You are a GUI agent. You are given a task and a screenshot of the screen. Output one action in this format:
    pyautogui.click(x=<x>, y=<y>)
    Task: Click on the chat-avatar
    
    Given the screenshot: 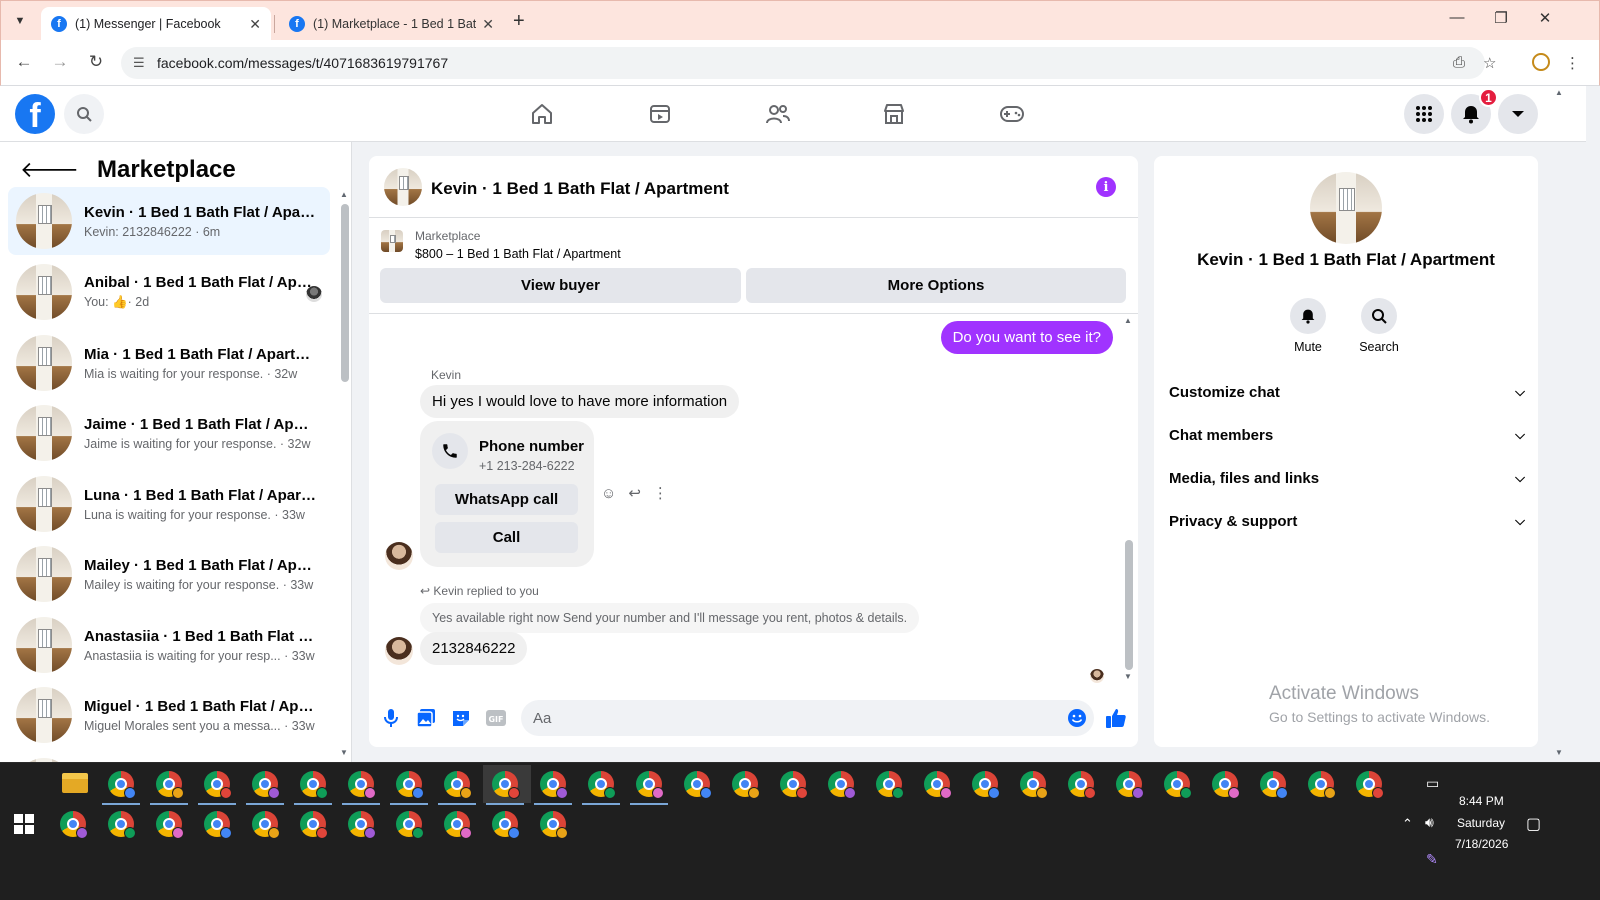 What is the action you would take?
    pyautogui.click(x=403, y=187)
    